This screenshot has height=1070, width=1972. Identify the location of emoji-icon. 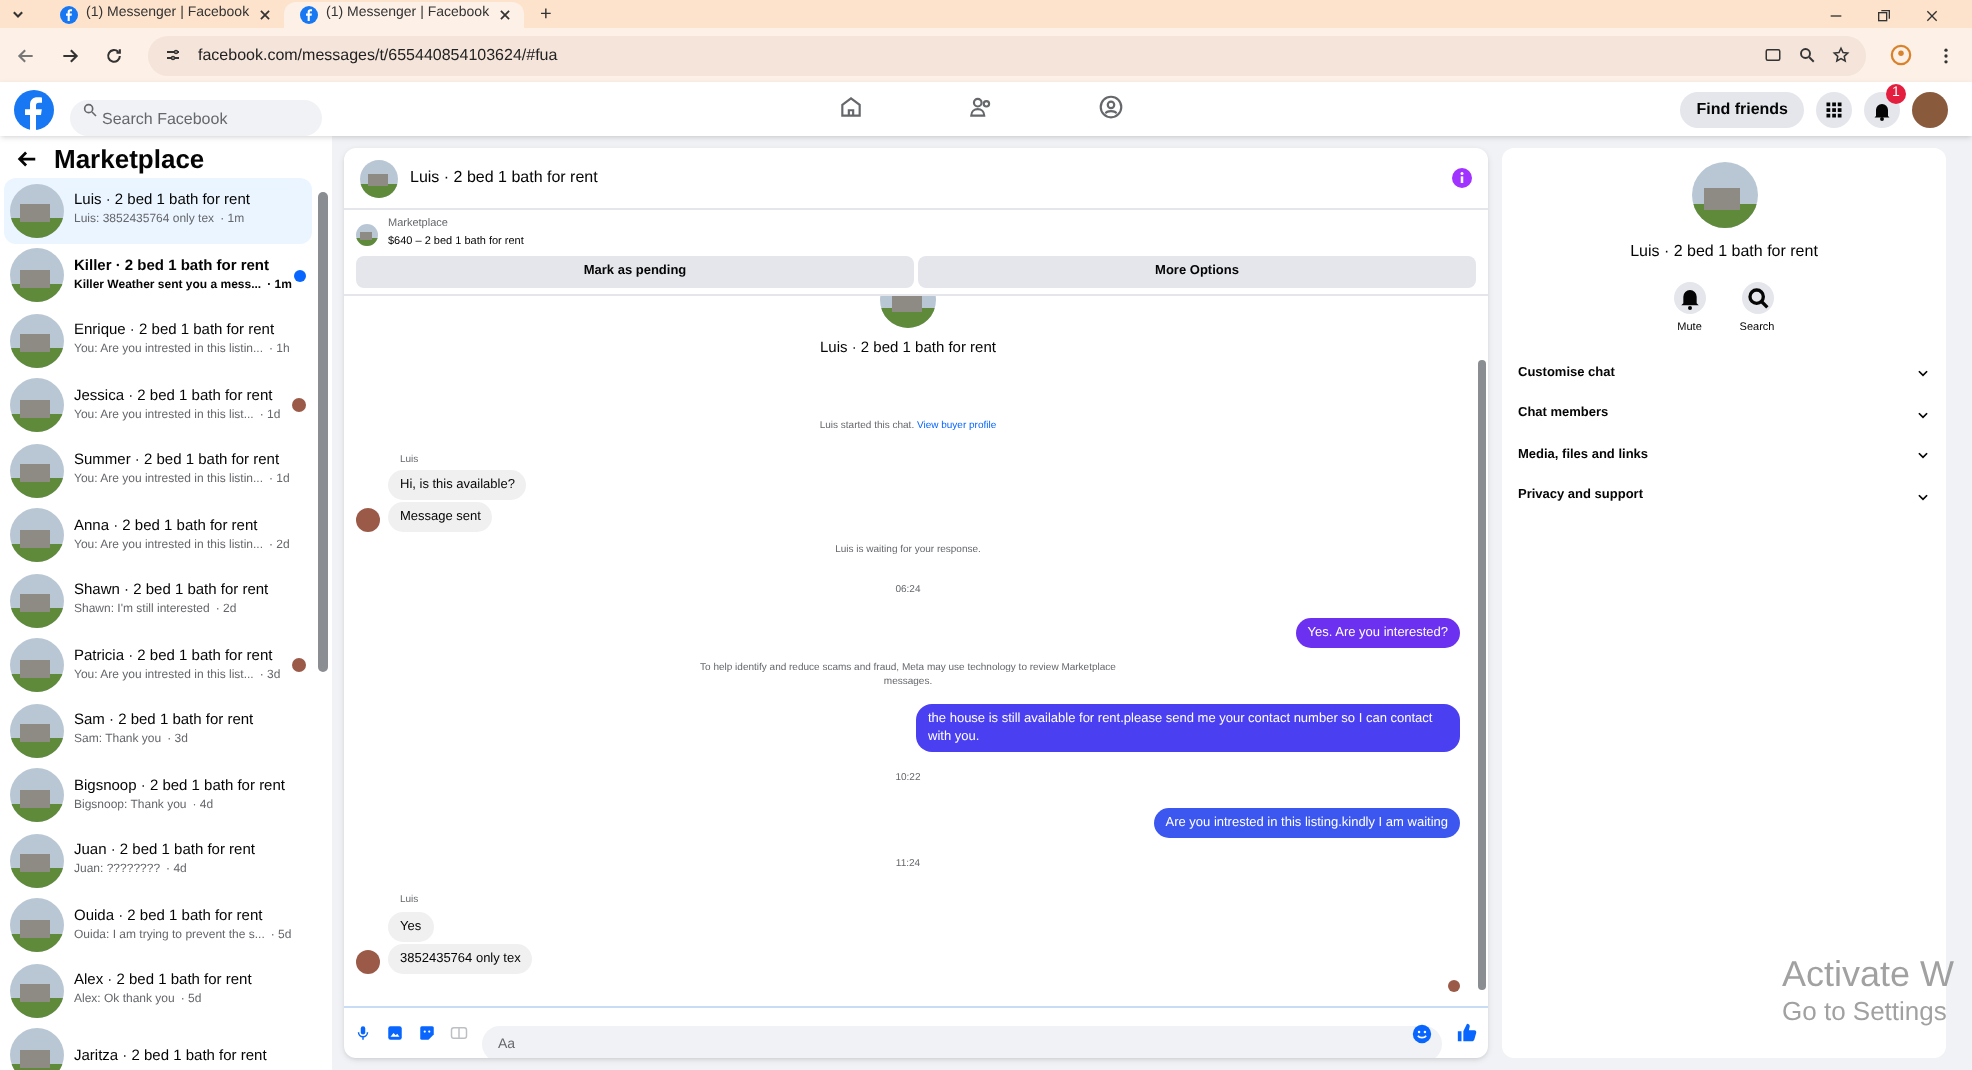
(1422, 1033).